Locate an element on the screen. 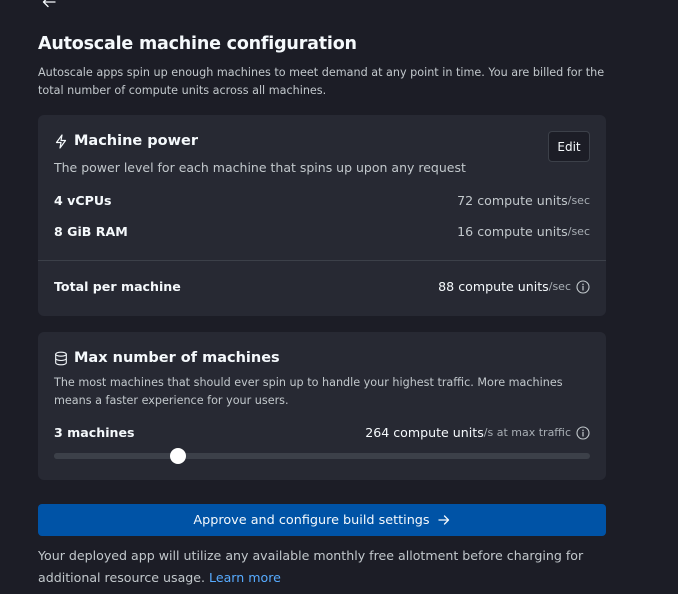  machines-slider is located at coordinates (322, 456).